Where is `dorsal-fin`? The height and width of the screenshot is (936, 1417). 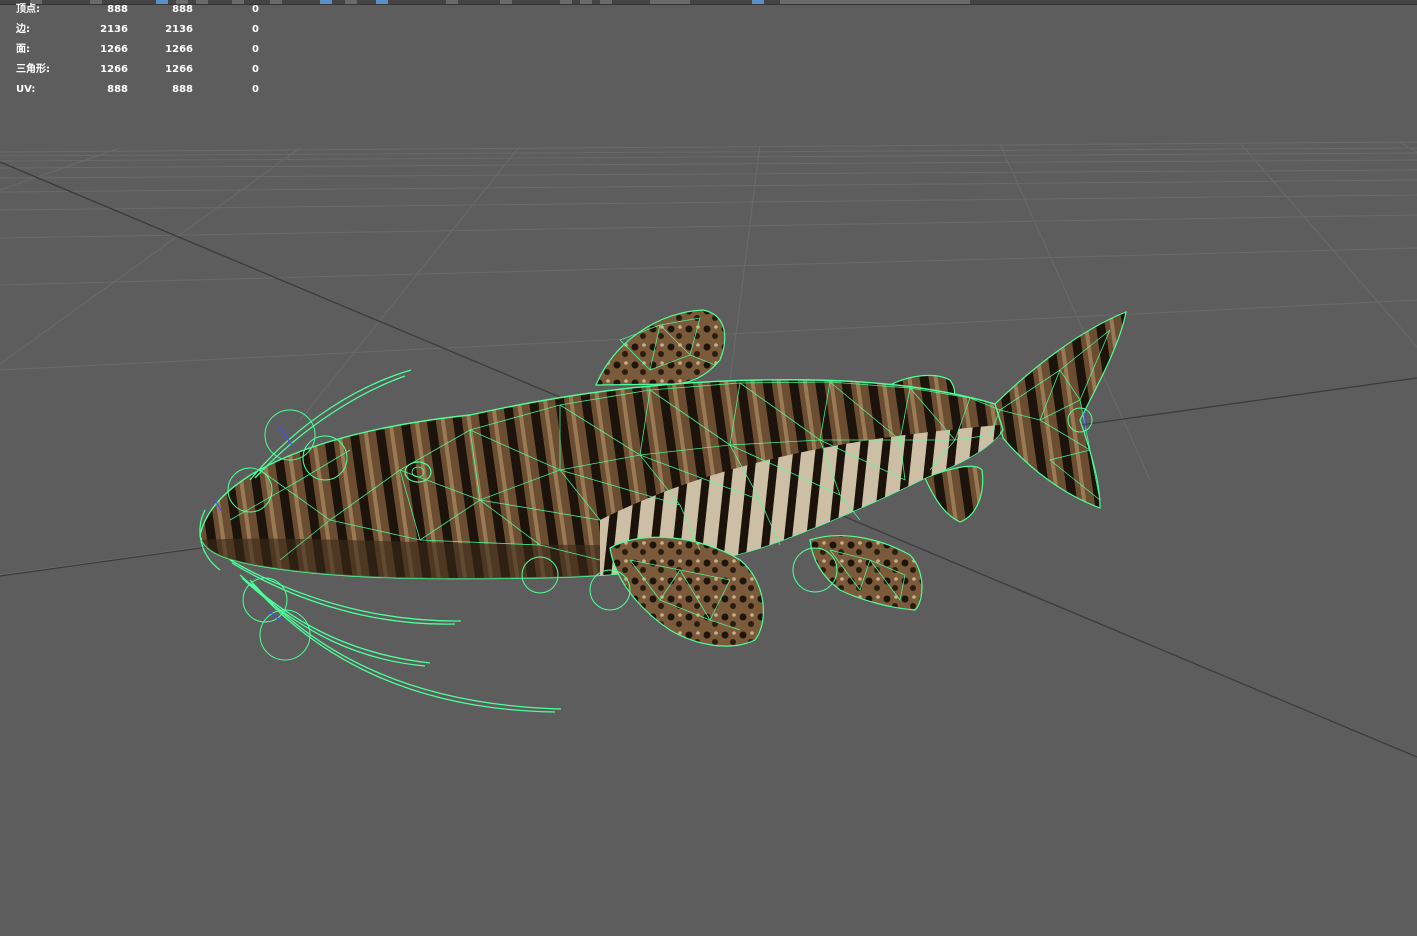
dorsal-fin is located at coordinates (660, 347).